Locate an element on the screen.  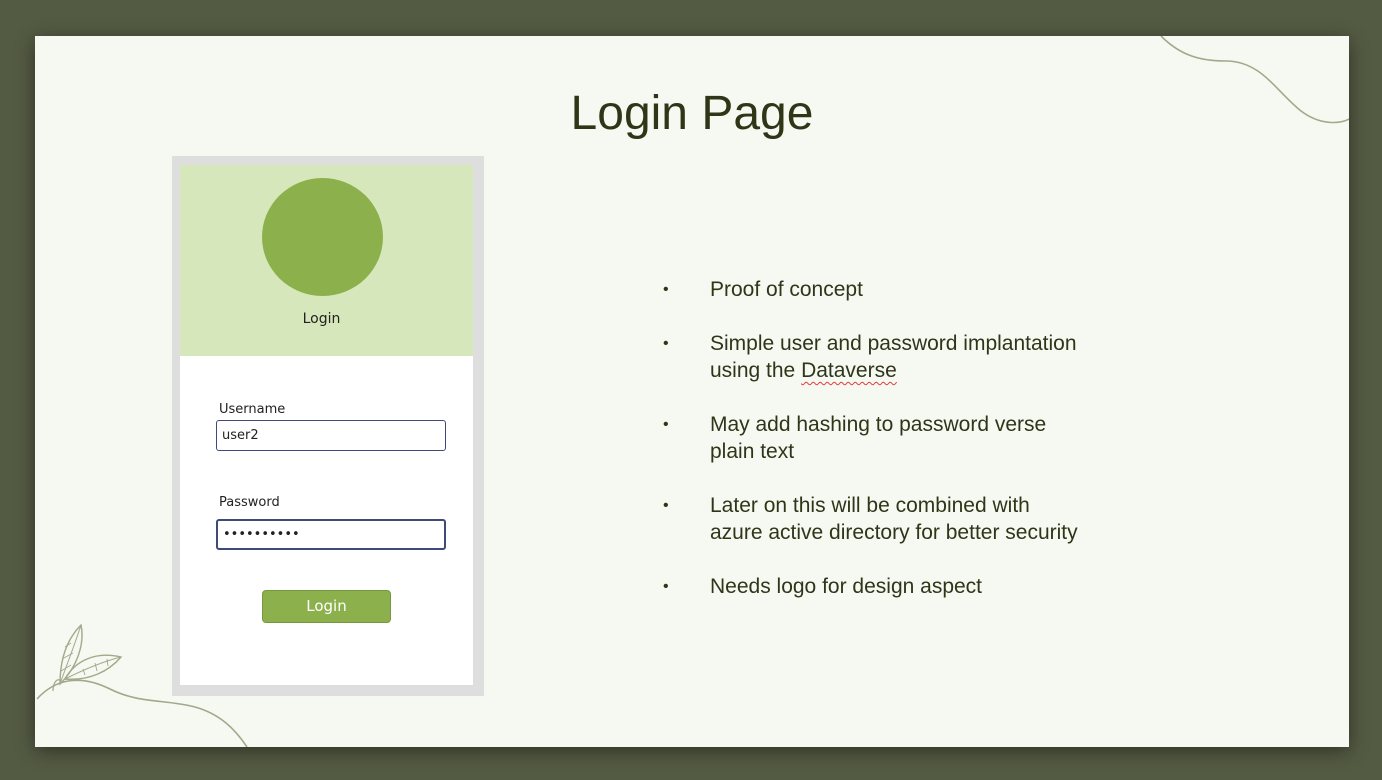
login-button: Login is located at coordinates (326, 606).